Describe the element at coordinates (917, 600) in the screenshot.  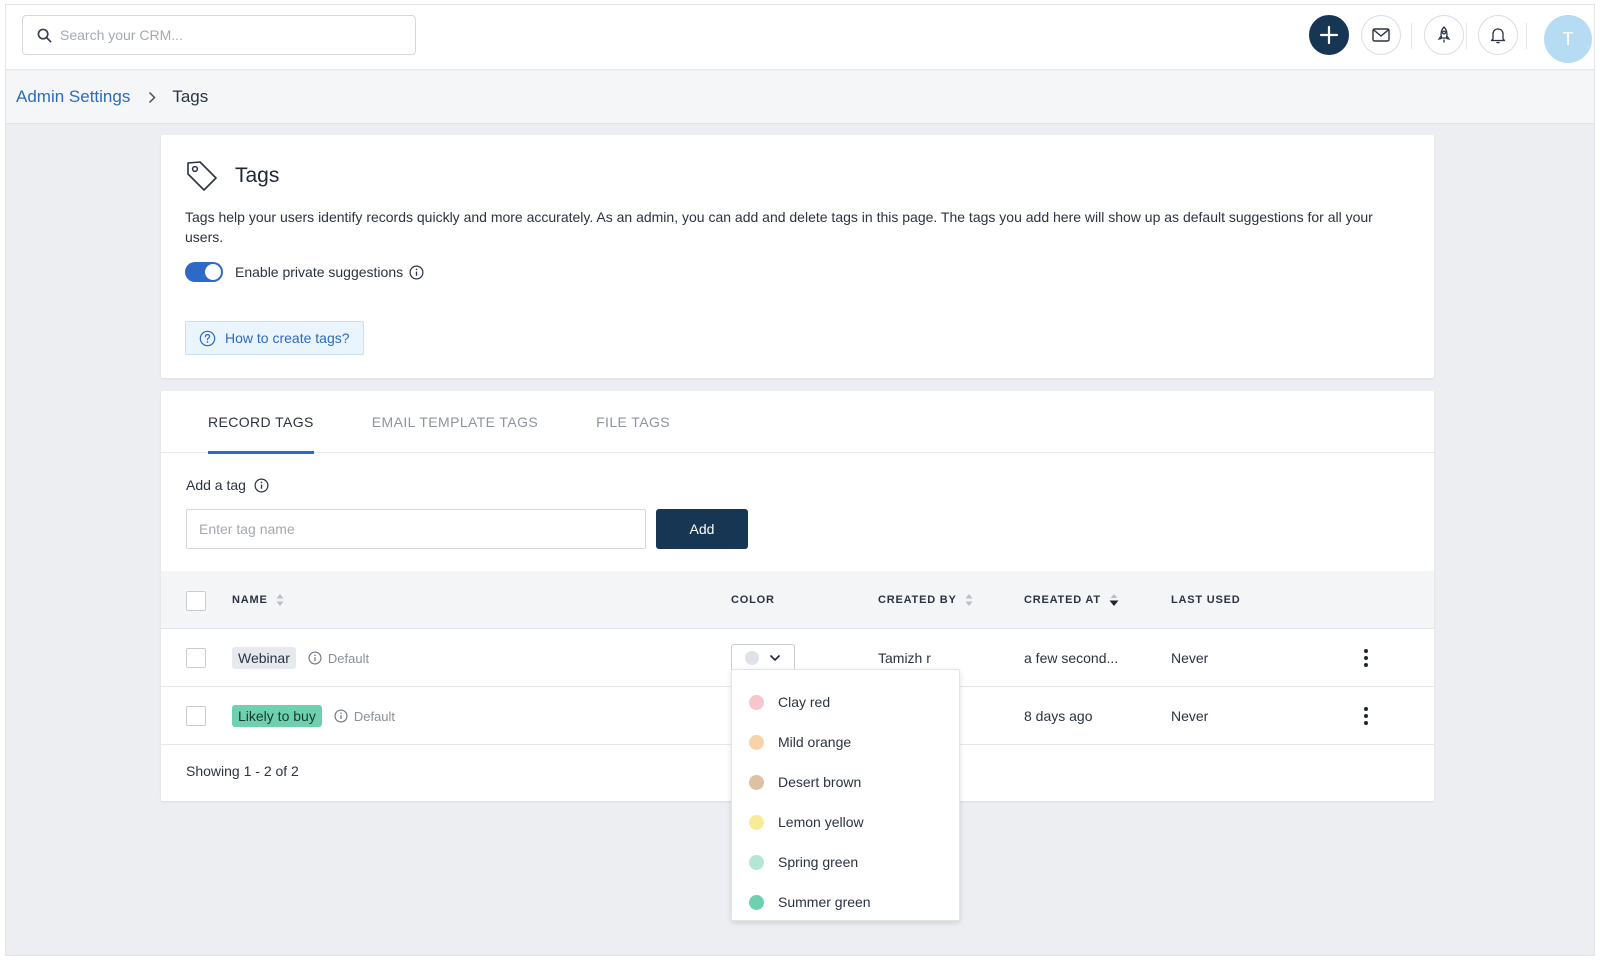
I see `column-created-by-label: CREATED BY` at that location.